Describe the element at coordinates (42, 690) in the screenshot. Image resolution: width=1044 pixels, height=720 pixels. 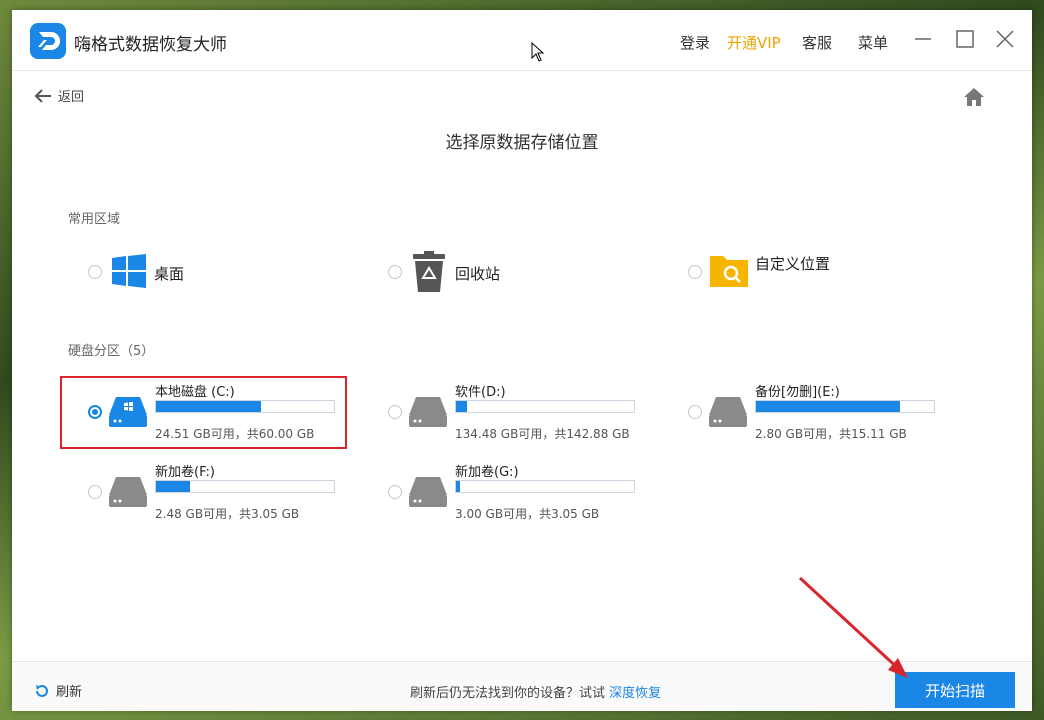
I see `refresh-icon` at that location.